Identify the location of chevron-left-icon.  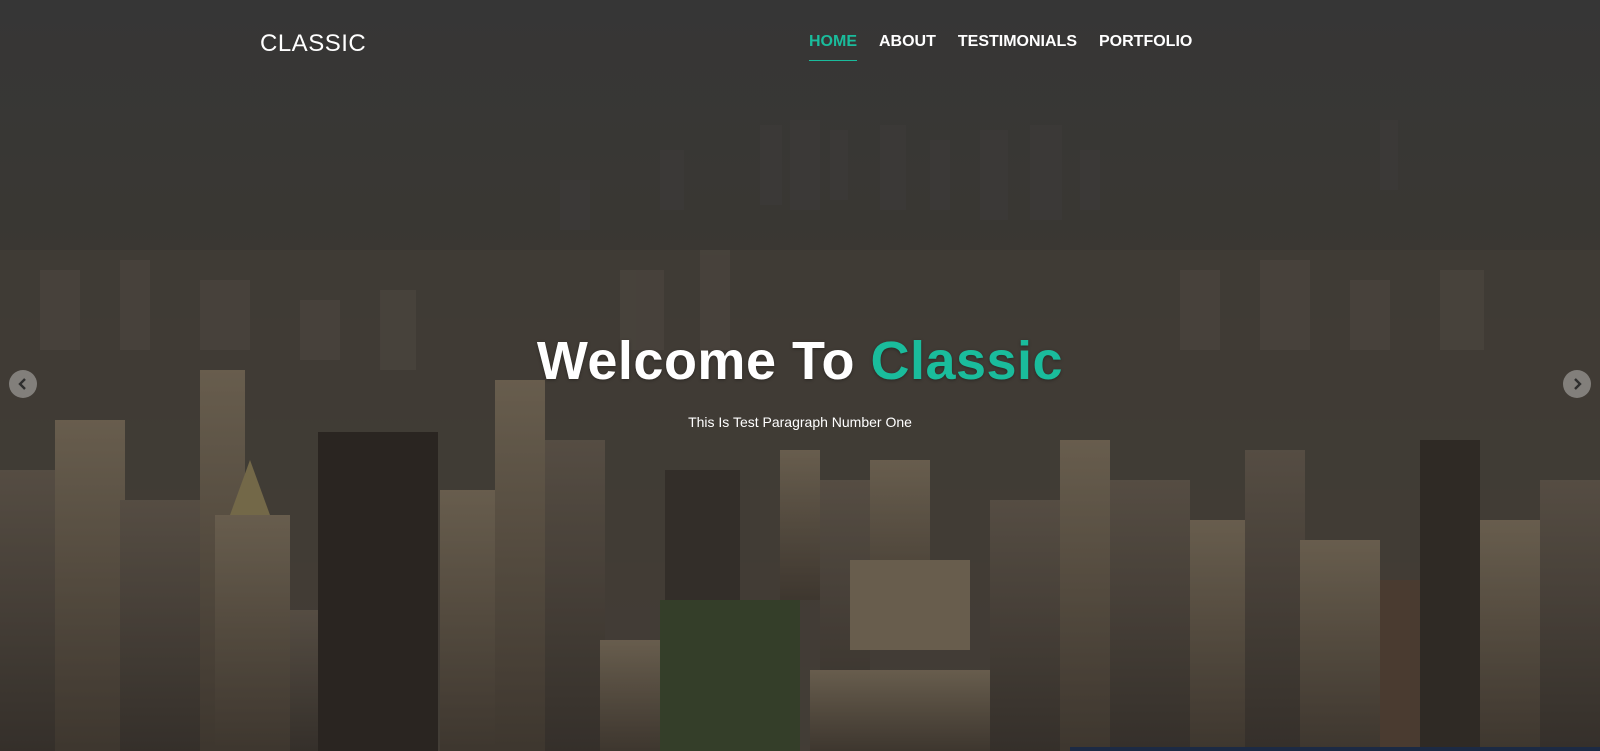
(22, 384).